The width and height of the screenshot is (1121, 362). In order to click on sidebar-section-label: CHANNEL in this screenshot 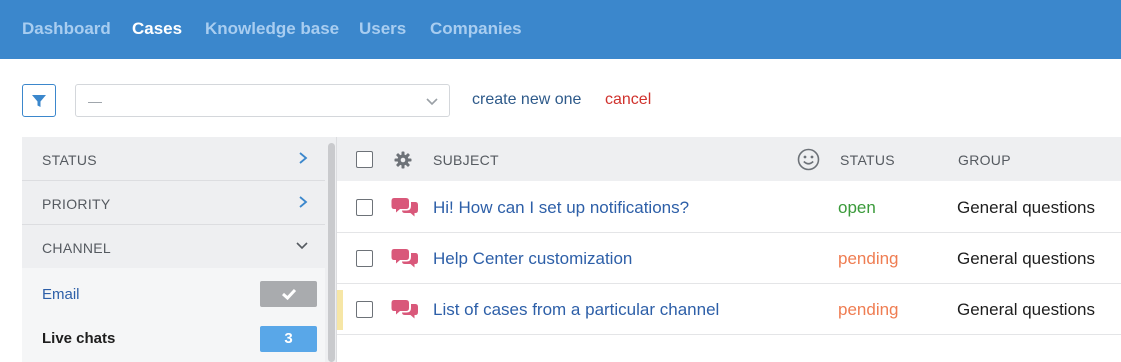, I will do `click(77, 248)`.